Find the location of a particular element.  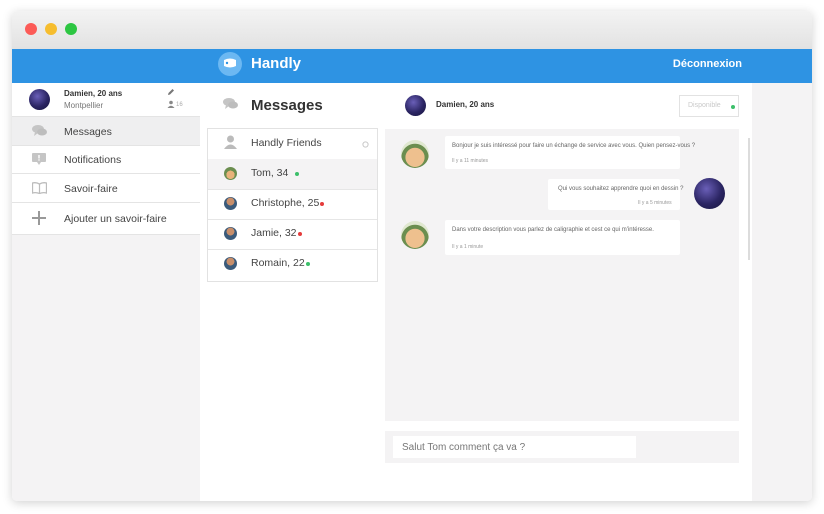

handly-logo-icon is located at coordinates (230, 64).